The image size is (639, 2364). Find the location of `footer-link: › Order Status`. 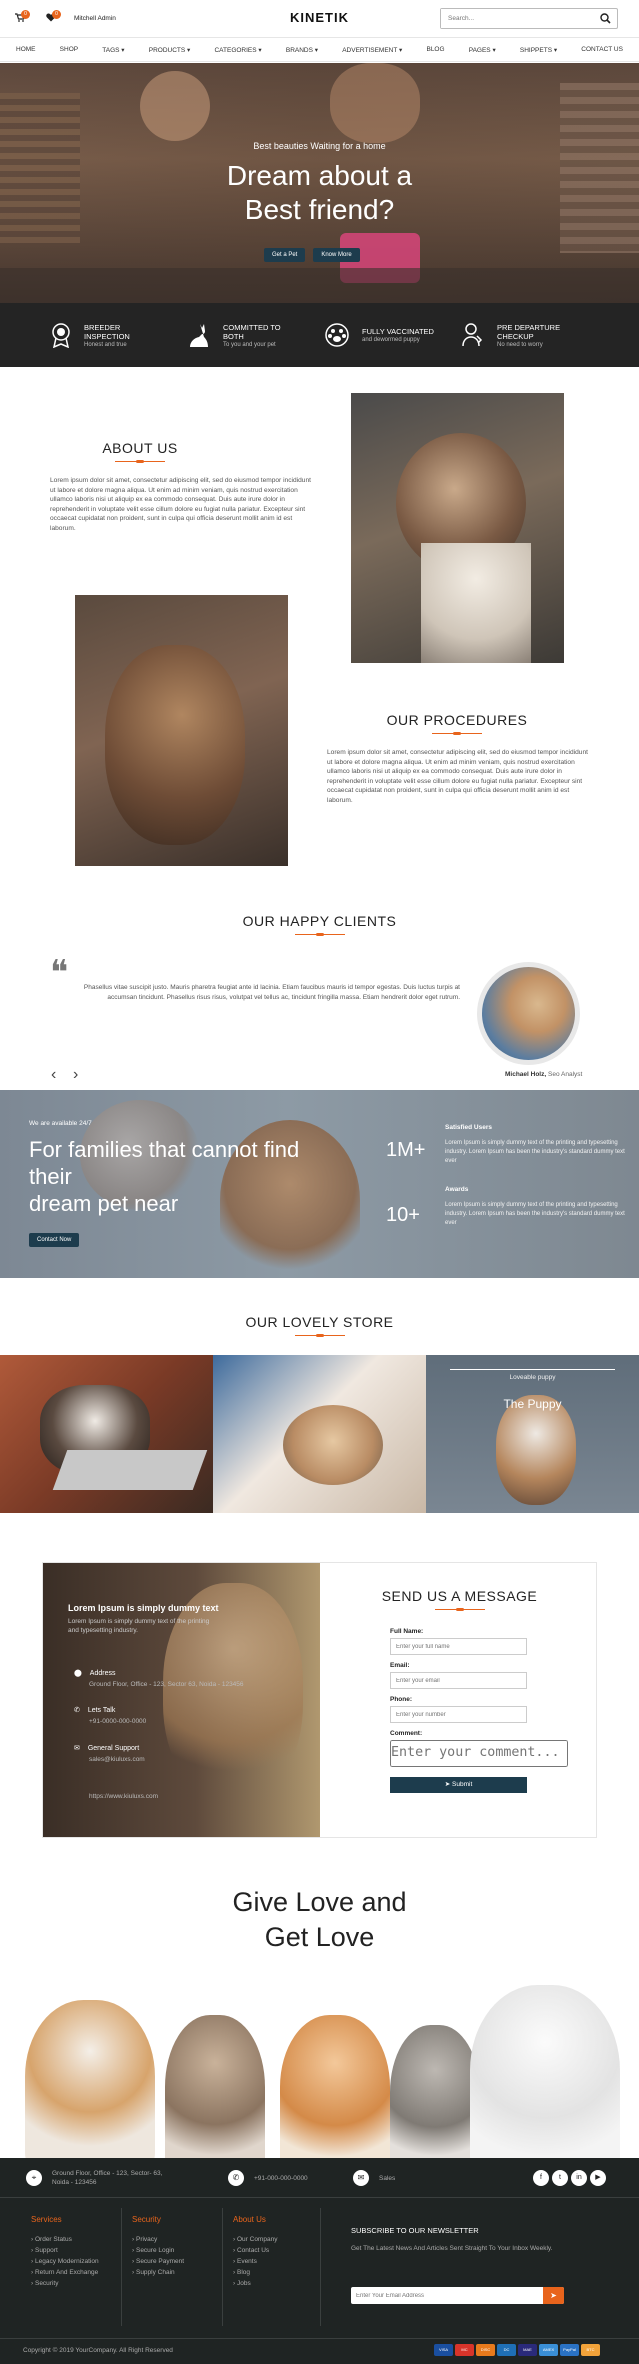

footer-link: › Order Status is located at coordinates (66, 2239).